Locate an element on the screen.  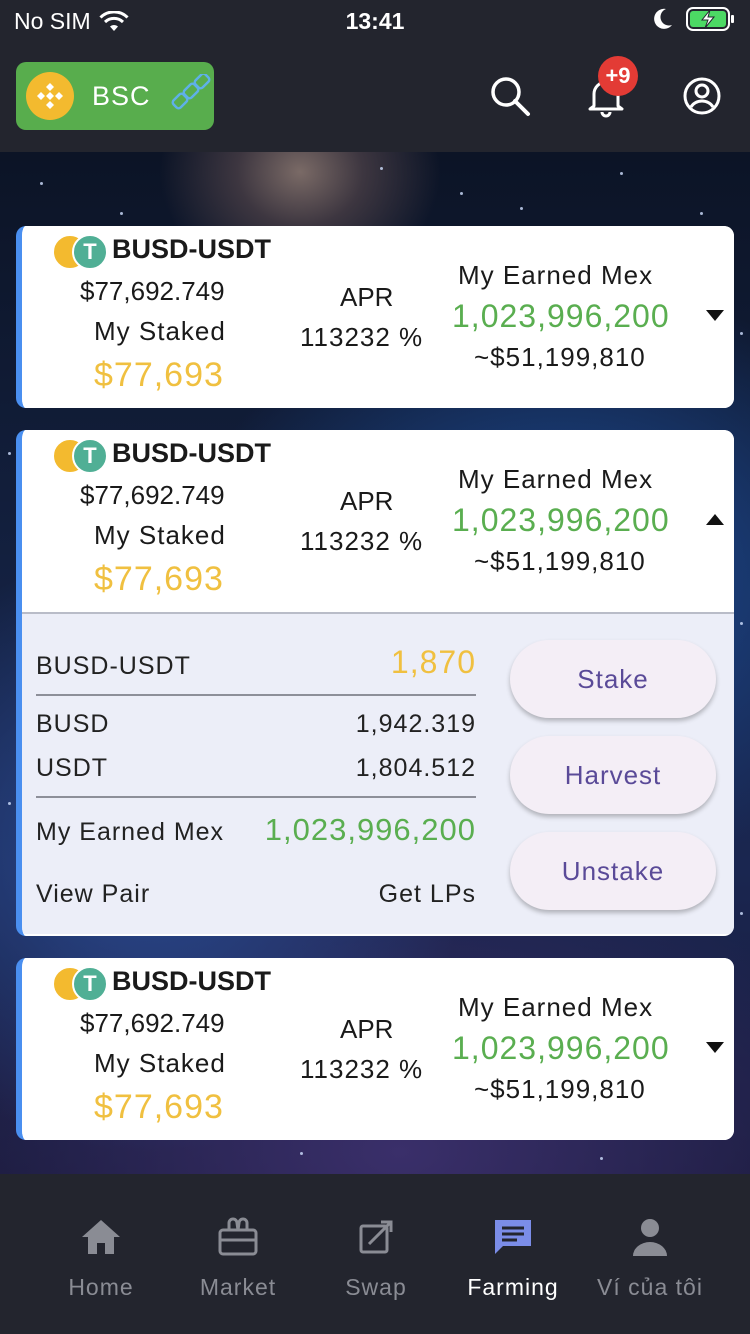
tab-swap: Swap is located at coordinates (376, 1257).